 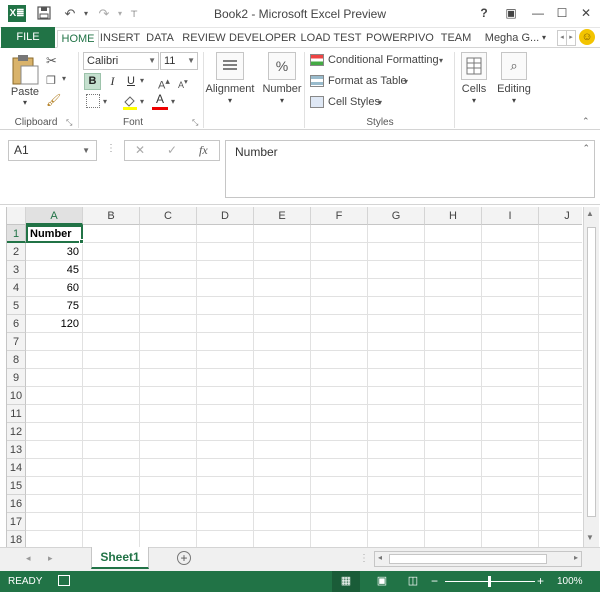 What do you see at coordinates (111, 522) in the screenshot?
I see `cell-B17` at bounding box center [111, 522].